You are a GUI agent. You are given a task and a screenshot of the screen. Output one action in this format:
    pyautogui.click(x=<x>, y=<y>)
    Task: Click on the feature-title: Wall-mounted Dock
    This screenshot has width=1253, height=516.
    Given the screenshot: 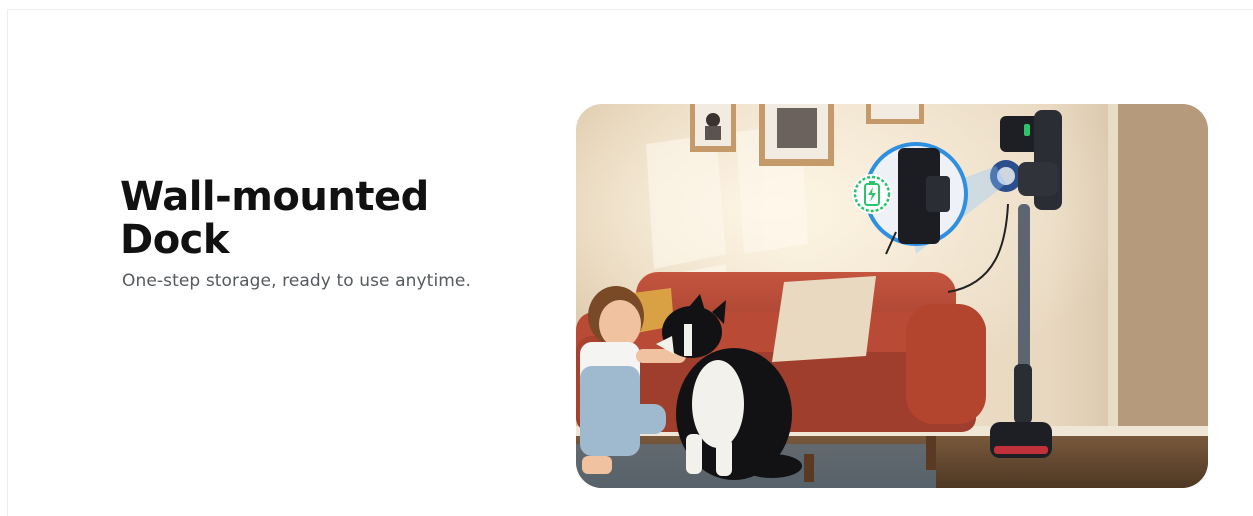 What is the action you would take?
    pyautogui.click(x=330, y=219)
    